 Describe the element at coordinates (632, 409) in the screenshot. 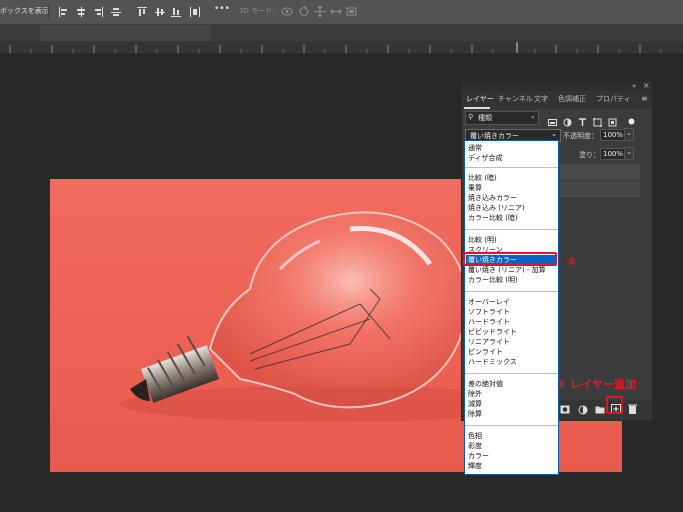

I see `trash-icon` at that location.